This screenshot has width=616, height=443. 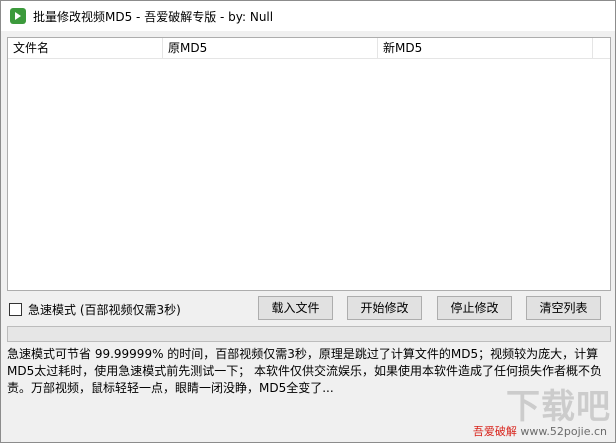 I want to click on control-bar: 急速模式 (百部视频仅需3秒) 载入文件 开始修改 停止修改 清空列表, so click(x=309, y=309).